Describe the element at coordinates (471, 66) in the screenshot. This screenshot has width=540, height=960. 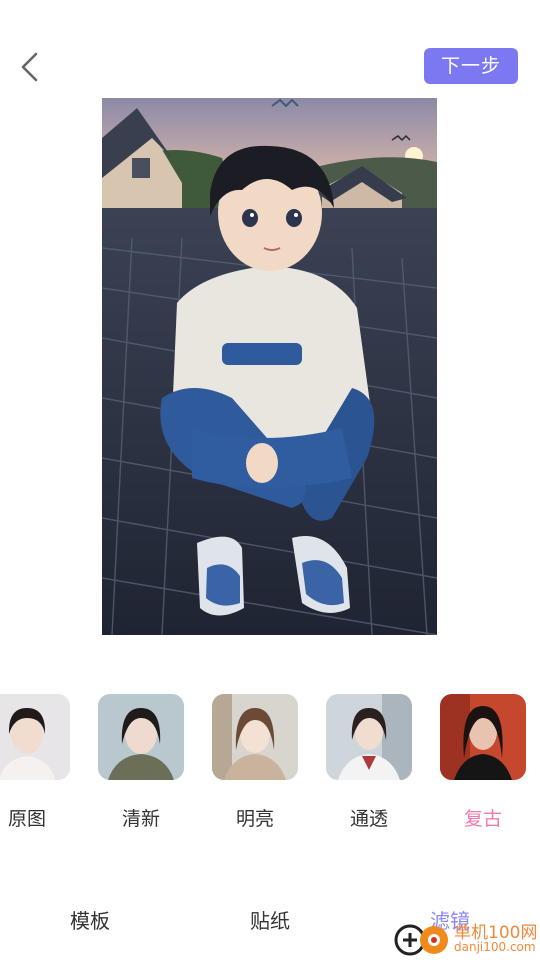
I see `next-step-button: 下一步` at that location.